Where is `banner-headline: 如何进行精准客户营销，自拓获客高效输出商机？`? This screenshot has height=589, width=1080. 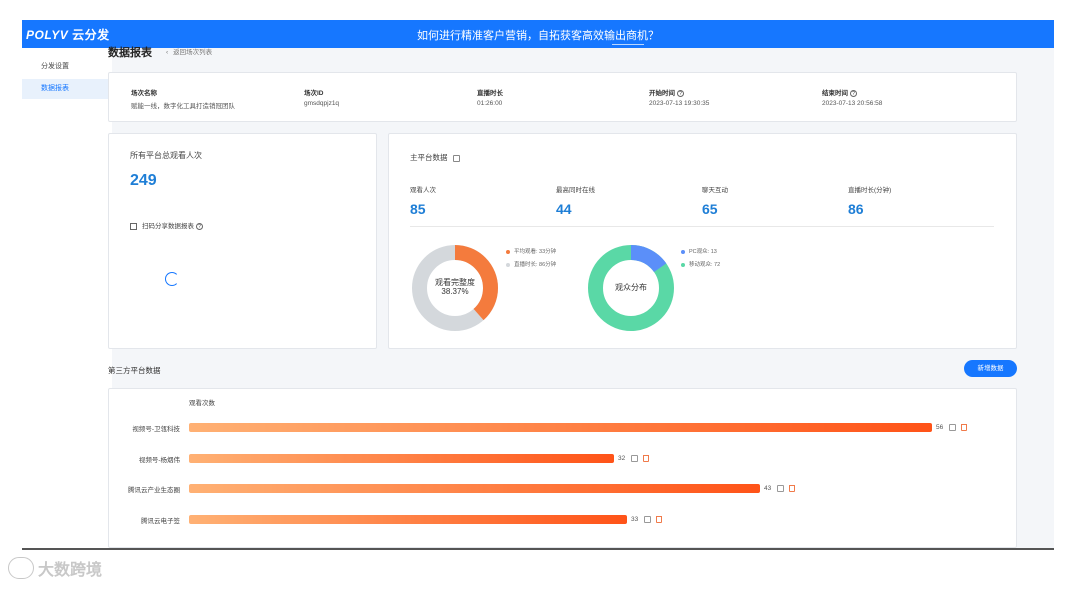 banner-headline: 如何进行精准客户营销，自拓获客高效输出商机？ is located at coordinates (538, 35).